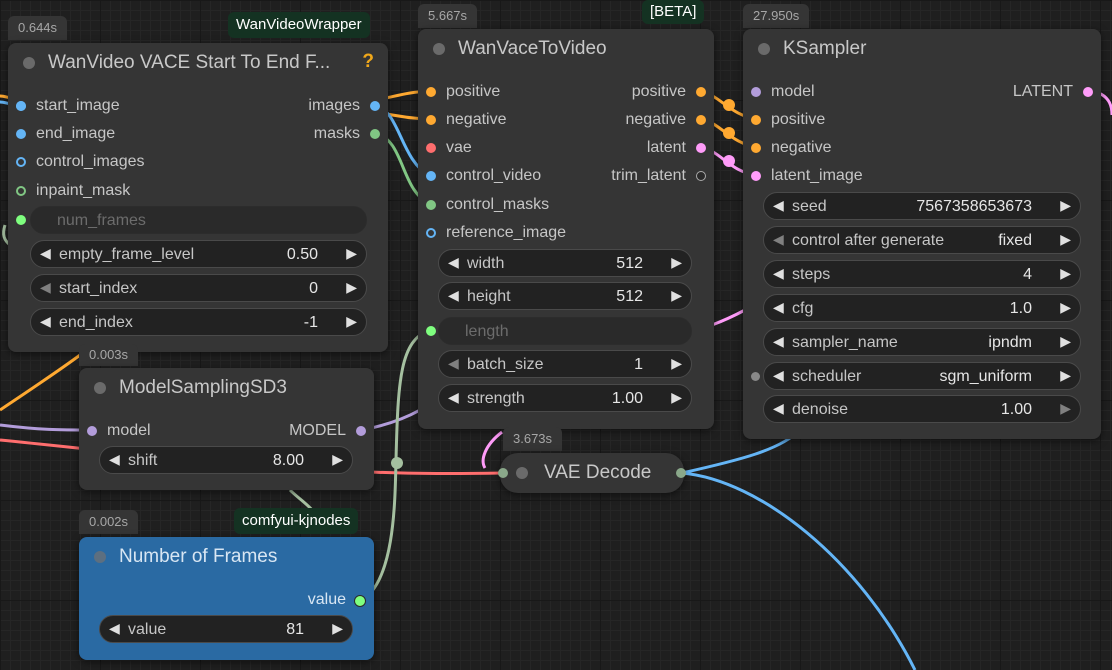 The height and width of the screenshot is (670, 1112). What do you see at coordinates (670, 120) in the screenshot?
I see `output-negative: negative` at bounding box center [670, 120].